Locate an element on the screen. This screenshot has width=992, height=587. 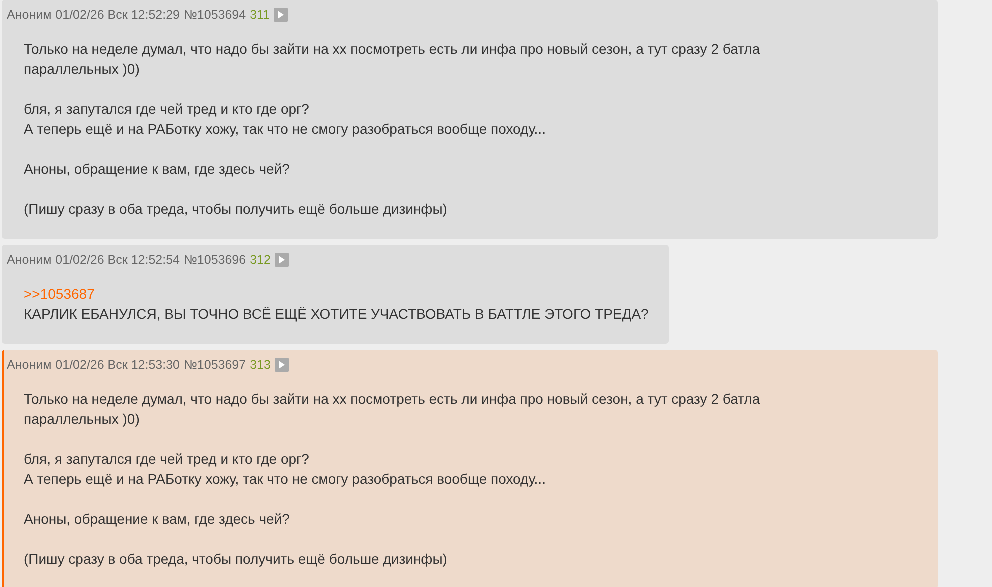
reply-link: >>1053687 is located at coordinates (336, 294).